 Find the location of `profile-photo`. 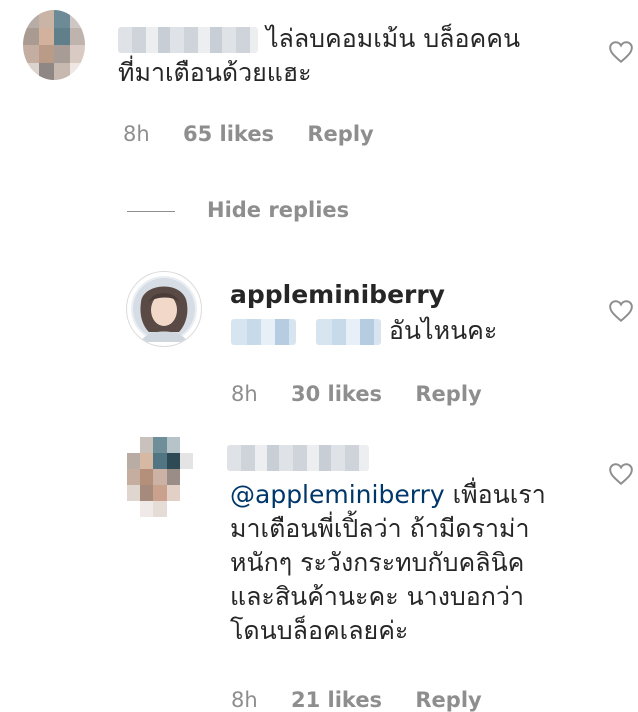

profile-photo is located at coordinates (164, 309).